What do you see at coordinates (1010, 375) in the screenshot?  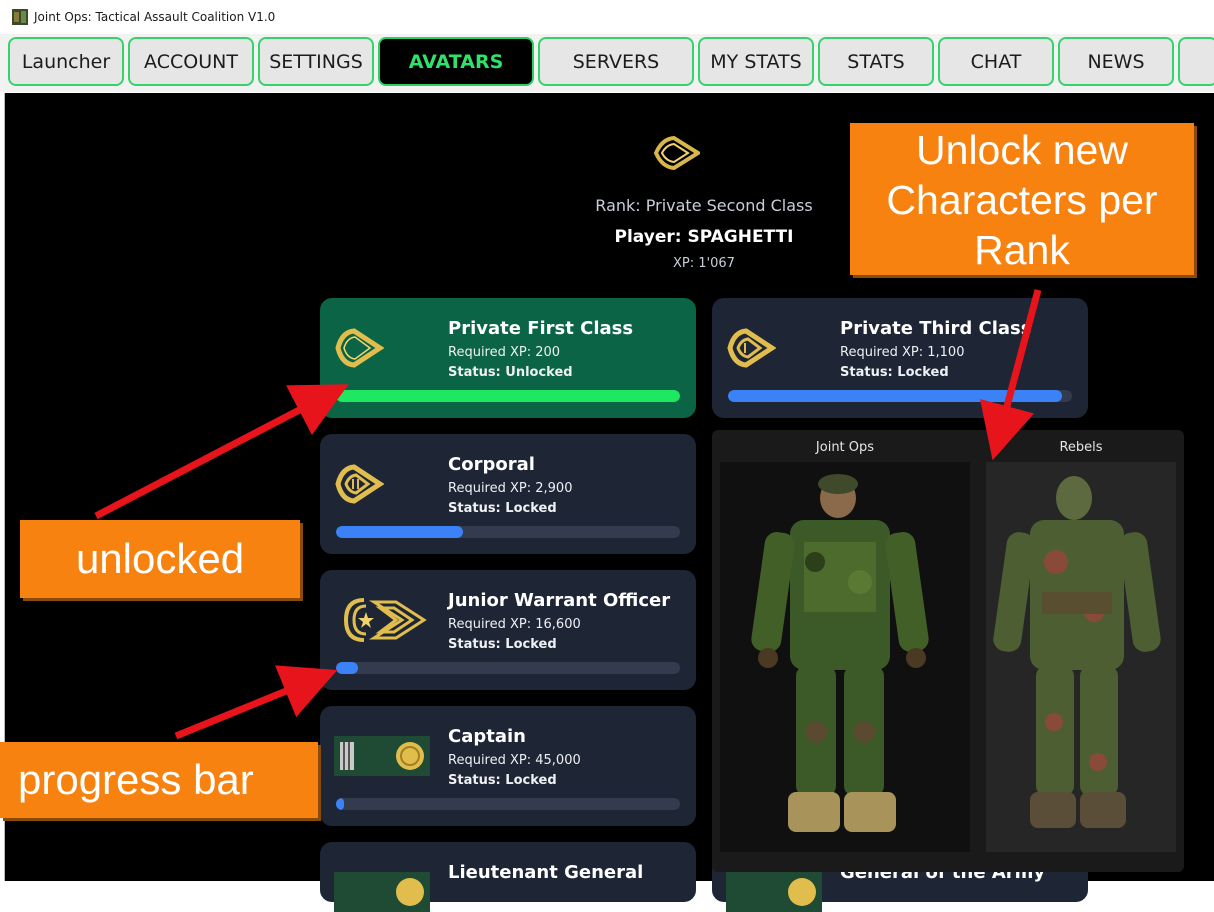 I see `arrow-unlock-characters` at bounding box center [1010, 375].